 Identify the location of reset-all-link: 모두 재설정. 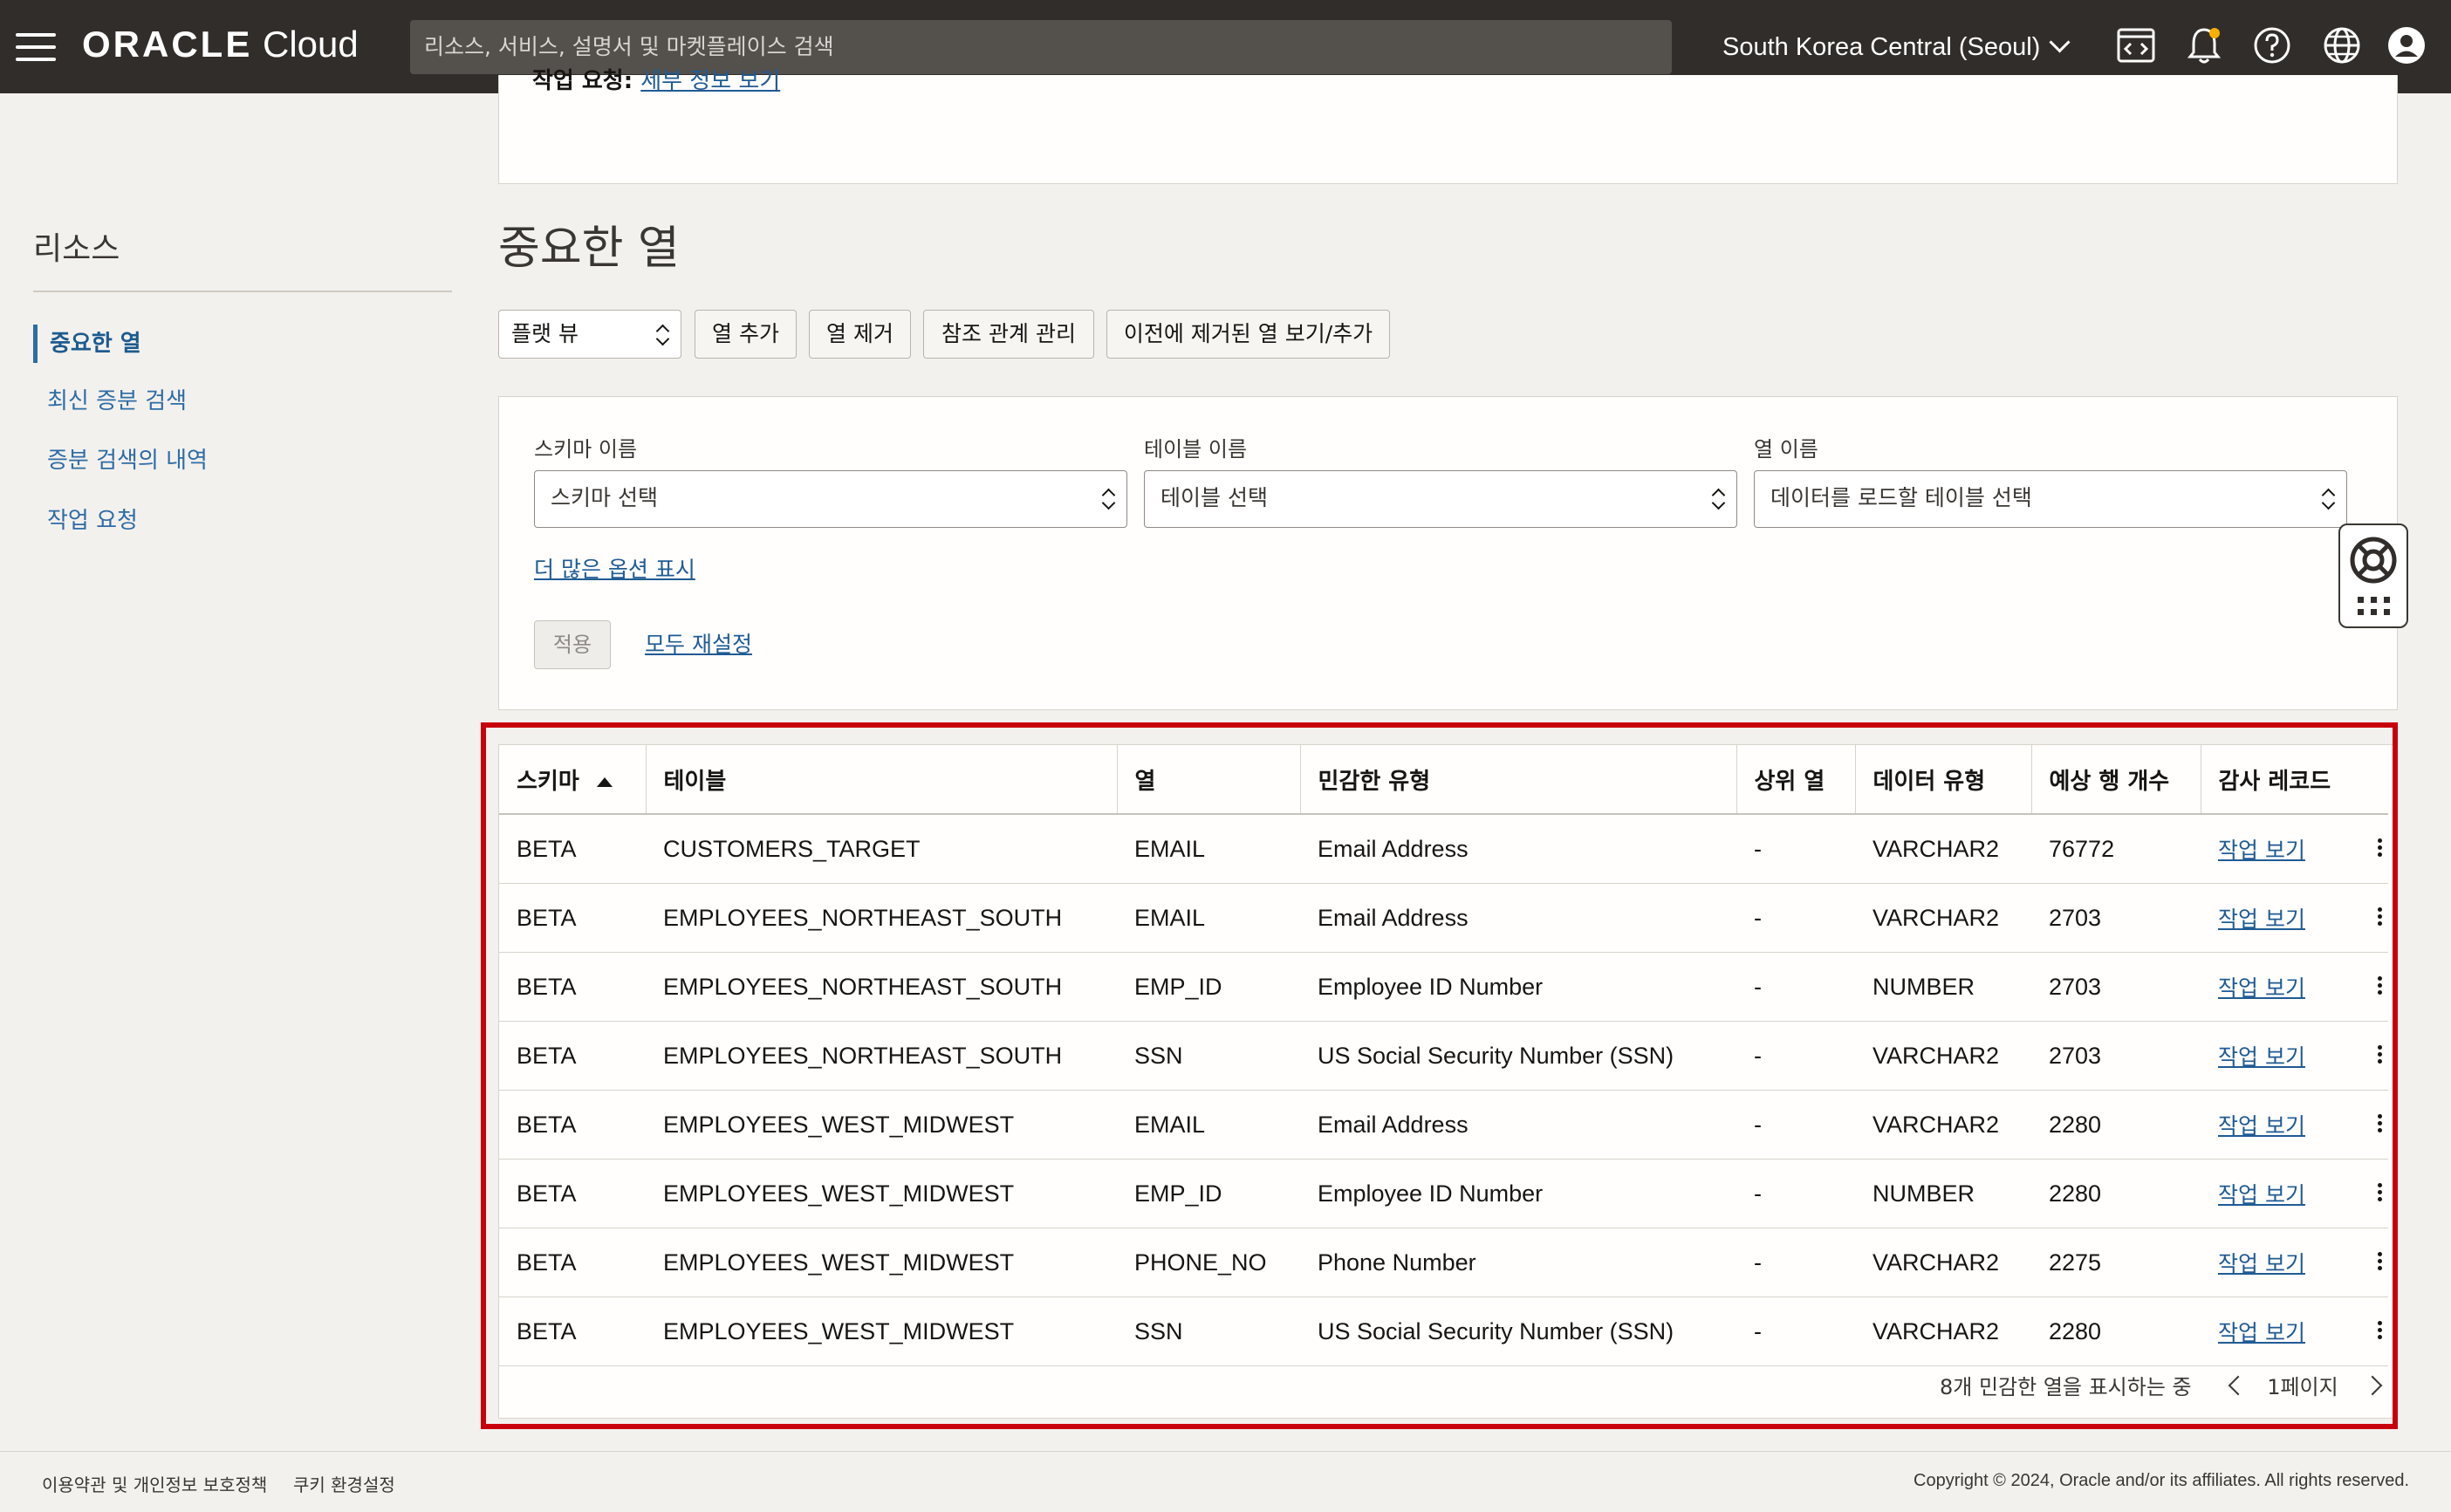
(698, 643).